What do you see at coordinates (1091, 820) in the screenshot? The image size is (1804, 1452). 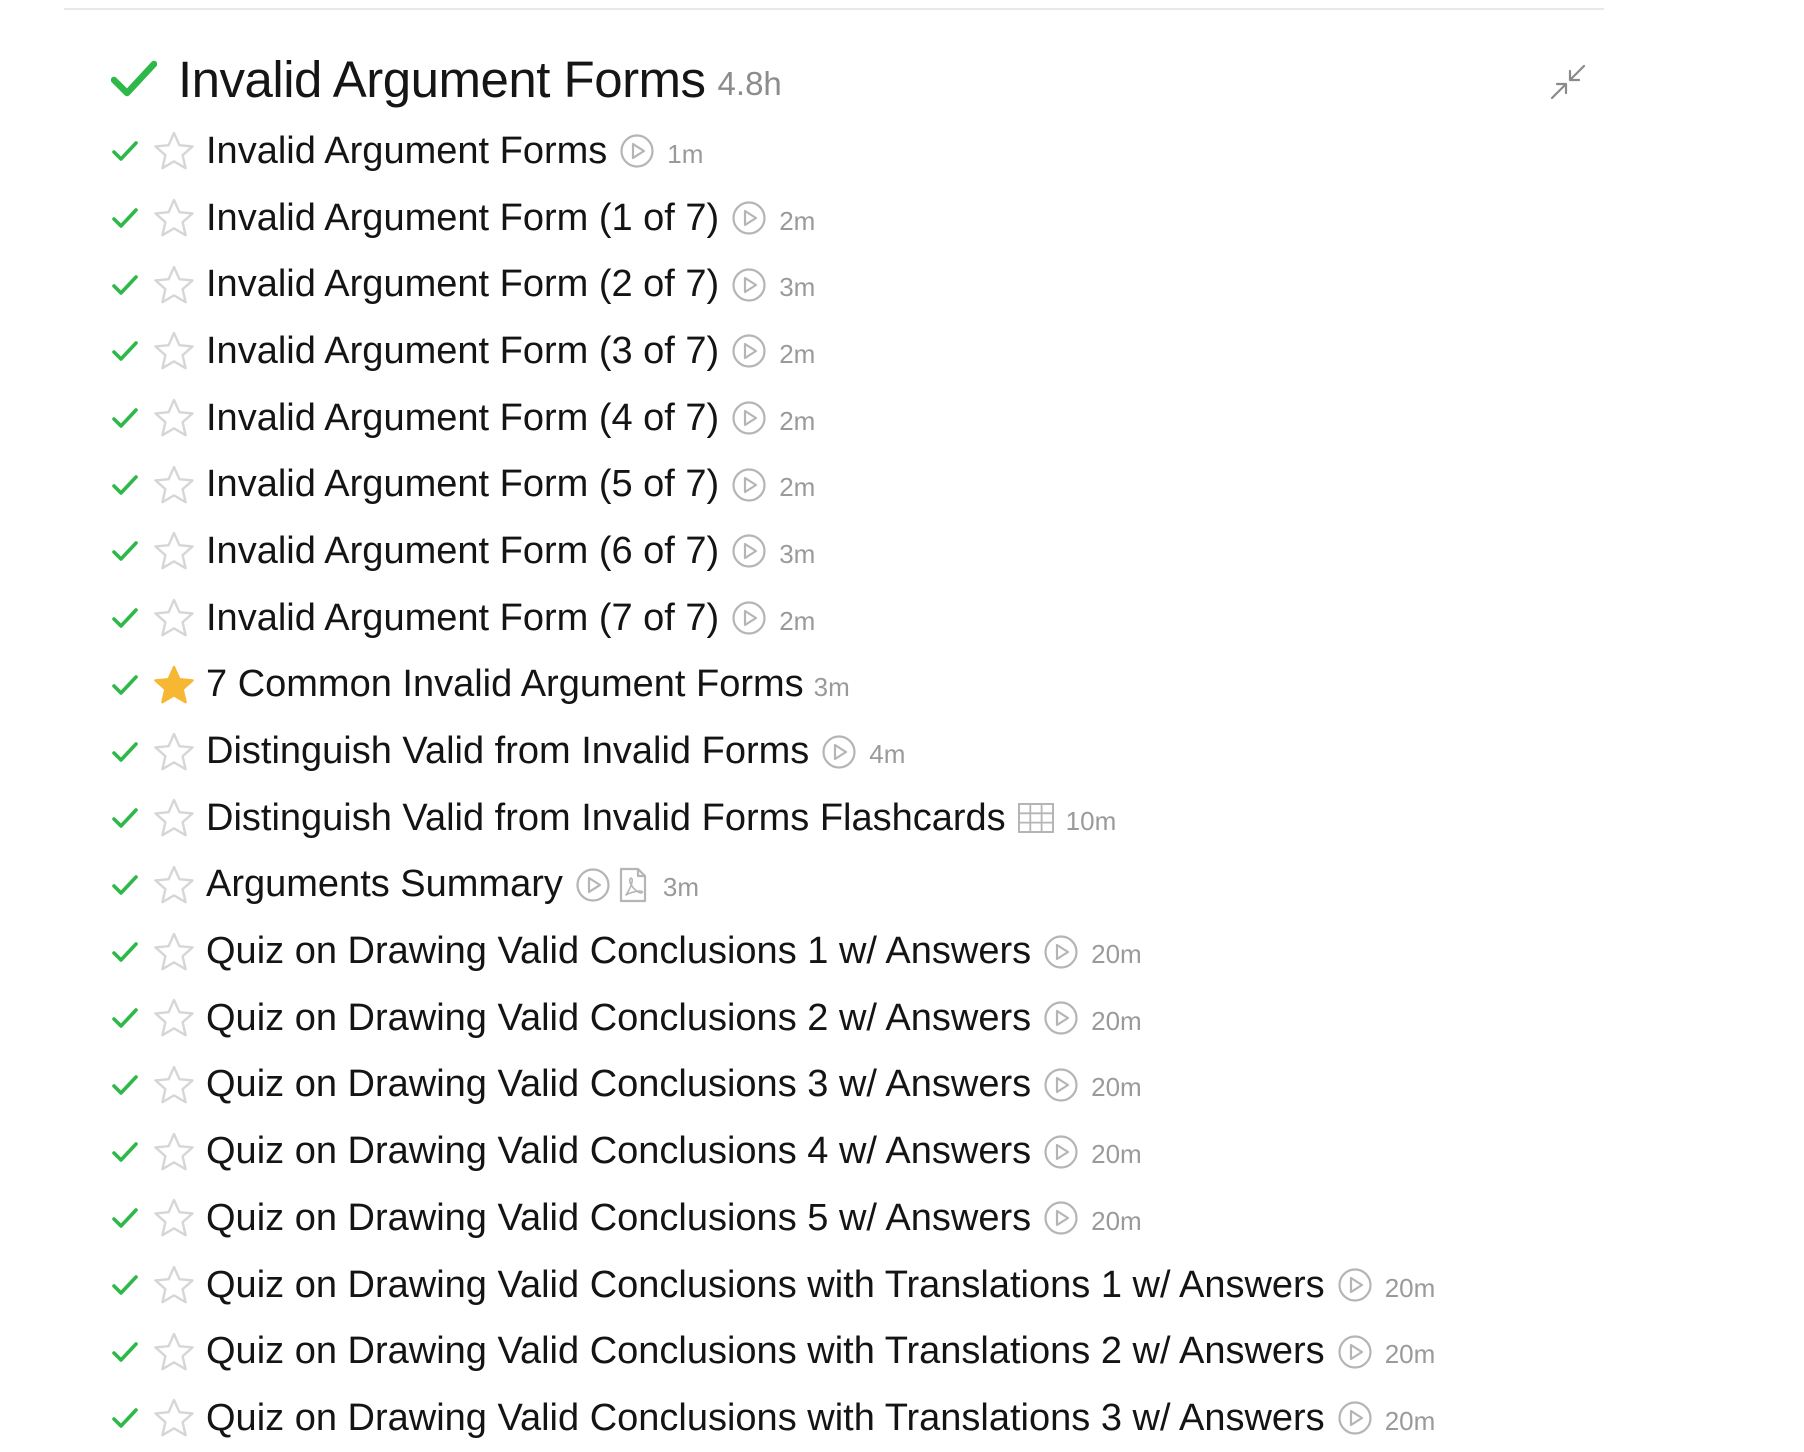 I see `lesson-duration: 10m` at bounding box center [1091, 820].